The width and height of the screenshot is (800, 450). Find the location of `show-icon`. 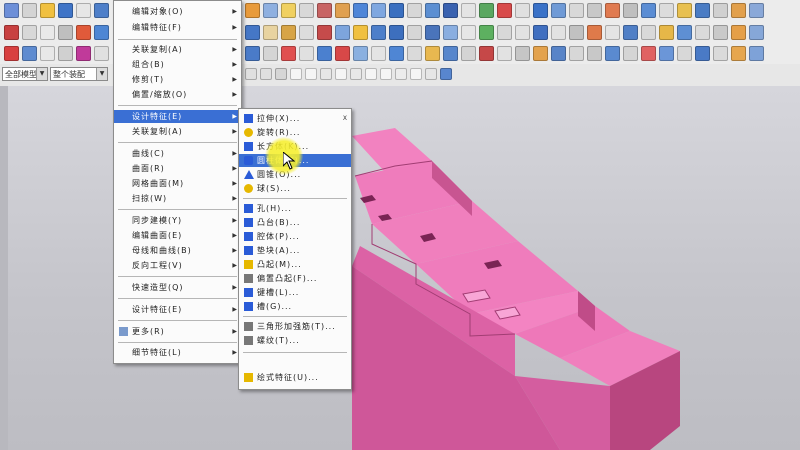

show-icon is located at coordinates (486, 10).